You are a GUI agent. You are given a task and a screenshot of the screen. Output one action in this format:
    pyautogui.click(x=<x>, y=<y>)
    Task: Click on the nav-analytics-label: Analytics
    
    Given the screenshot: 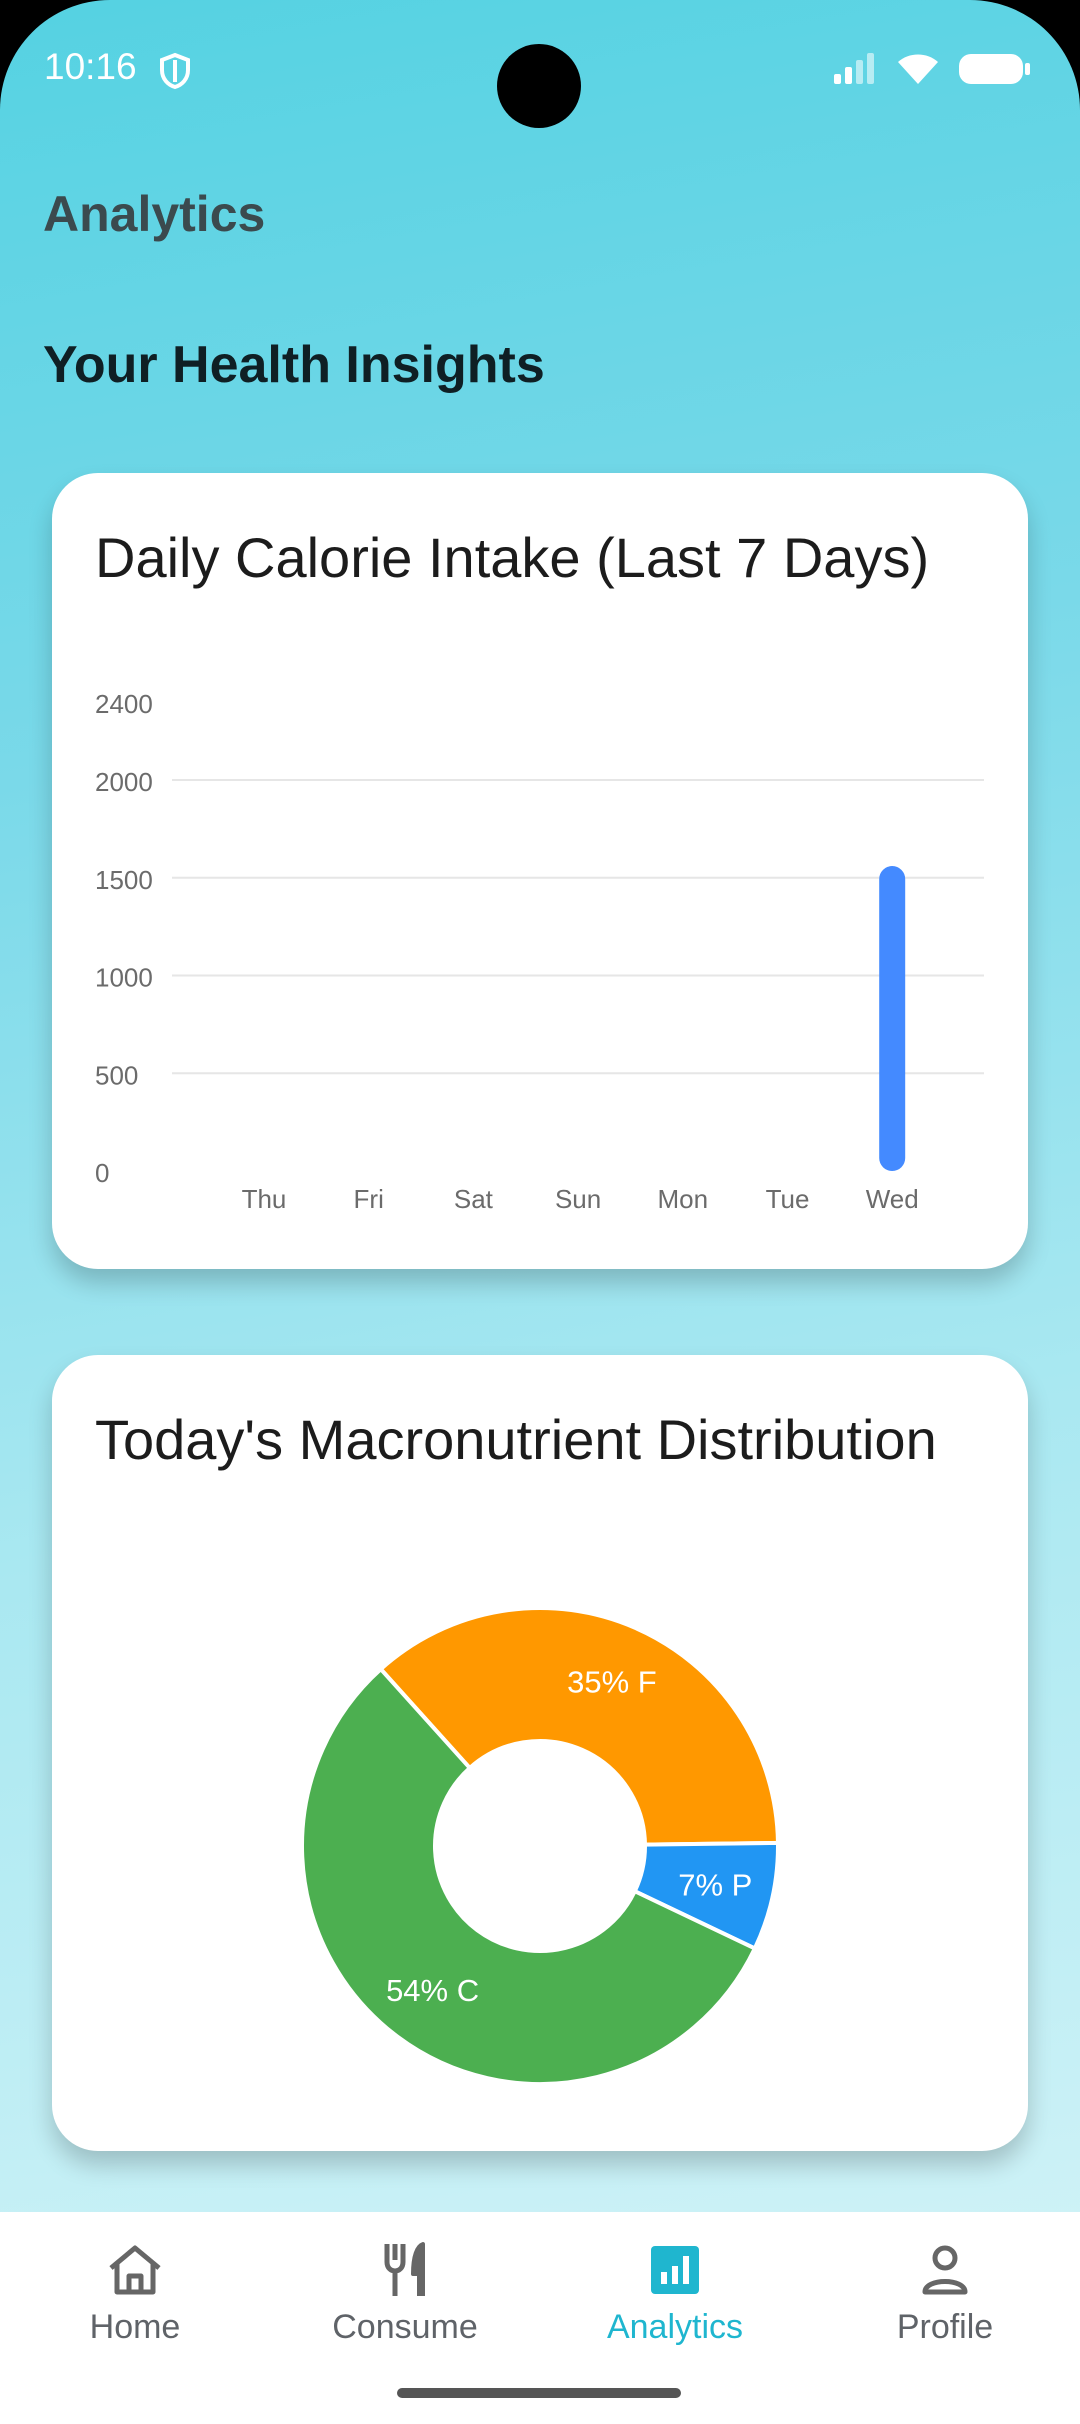 What is the action you would take?
    pyautogui.click(x=675, y=2327)
    